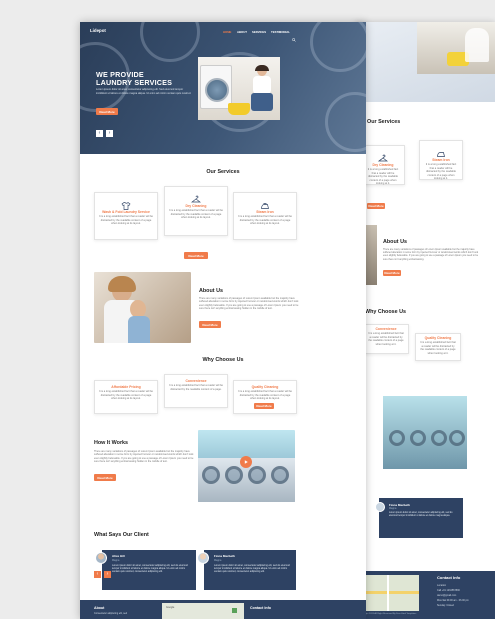 The height and width of the screenshot is (619, 495). What do you see at coordinates (389, 593) in the screenshot?
I see `mobile-map` at bounding box center [389, 593].